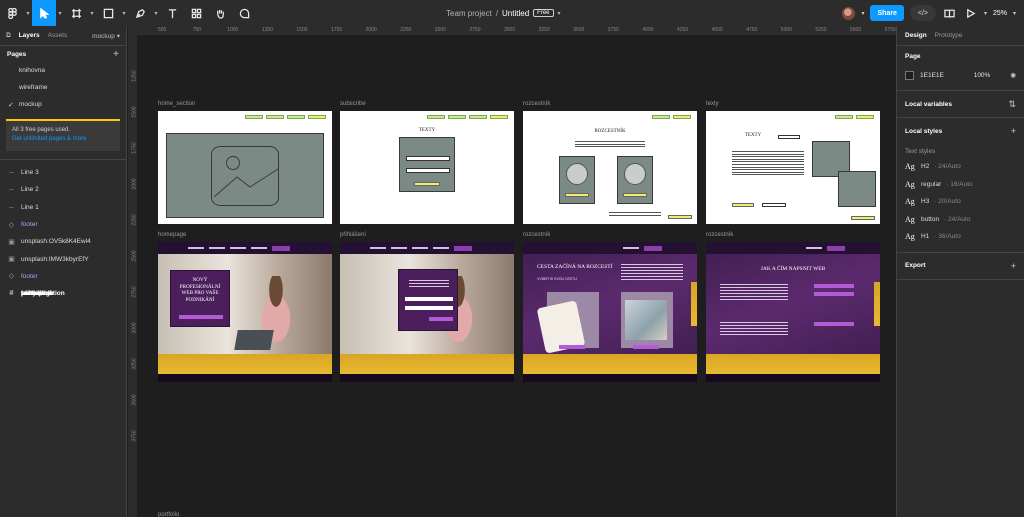 This screenshot has height=517, width=1024. What do you see at coordinates (960, 167) in the screenshot?
I see `text-style-item: Ag H2 · 24/Auto` at bounding box center [960, 167].